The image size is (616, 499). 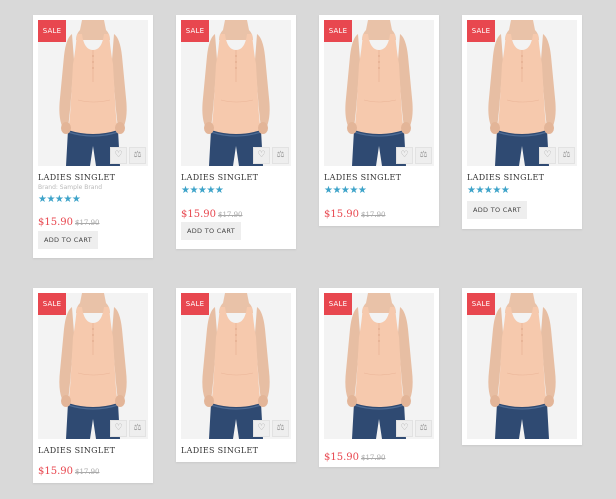 I want to click on product-card: SALE ♡ ⚖ $15.90 $17.90, so click(x=379, y=377).